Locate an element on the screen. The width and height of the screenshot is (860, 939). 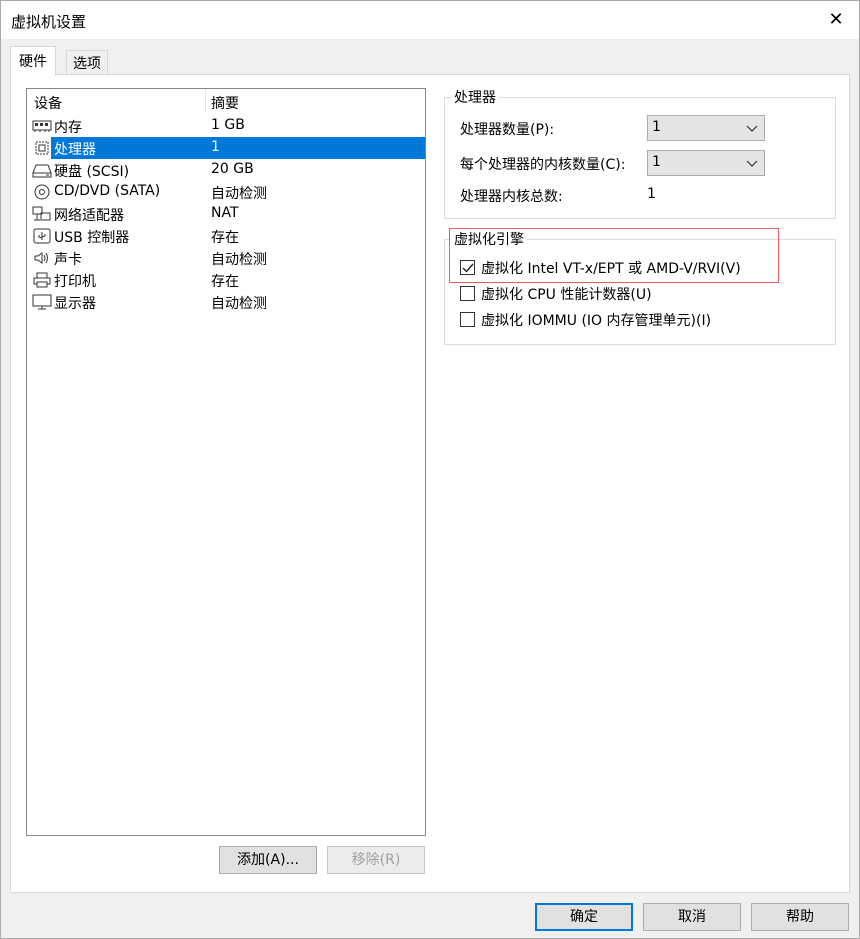
vt-x-label: 虚拟化 Intel VT-x/EPT 或 AMD-V/RVI(V) is located at coordinates (611, 268).